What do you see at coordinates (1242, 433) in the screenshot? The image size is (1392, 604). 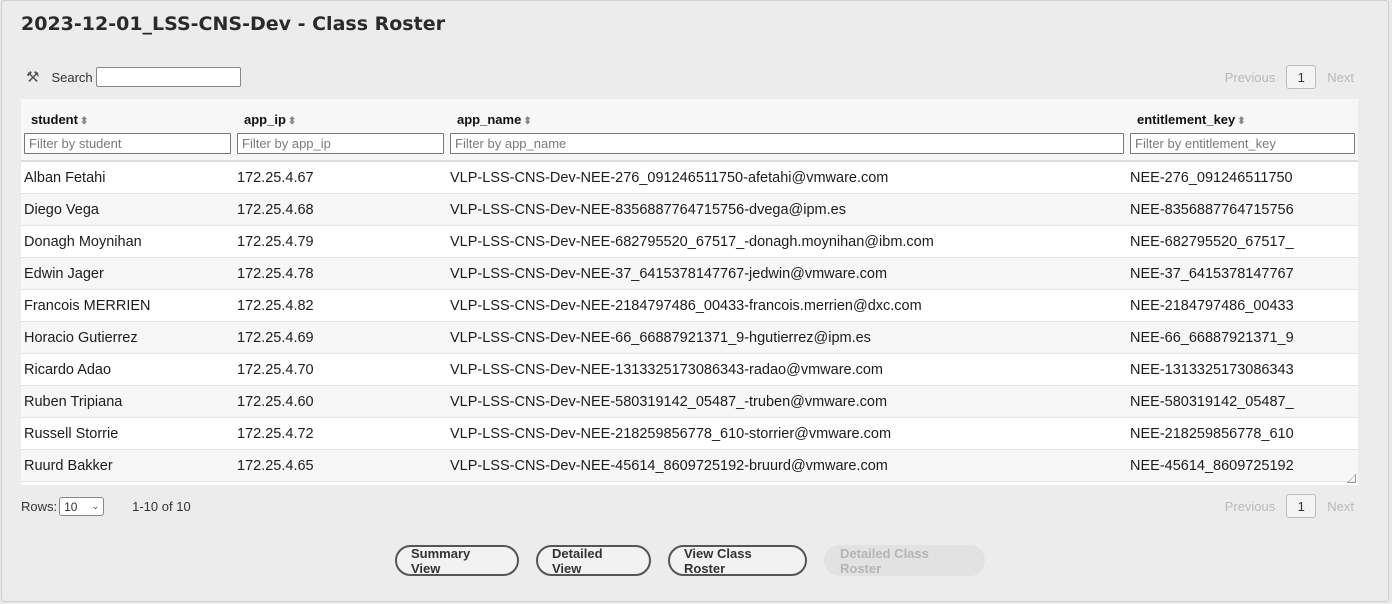 I see `entitlement-key-cell: NEE-218259856778_610` at bounding box center [1242, 433].